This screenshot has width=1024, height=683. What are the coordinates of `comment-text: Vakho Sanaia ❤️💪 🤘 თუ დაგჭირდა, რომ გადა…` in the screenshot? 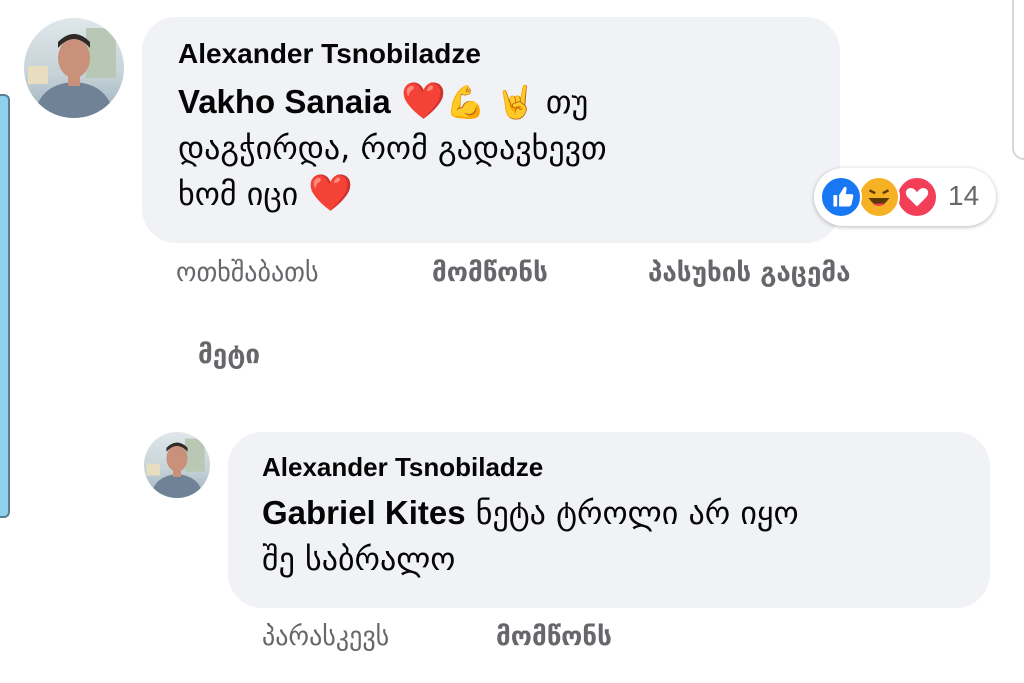 It's located at (494, 148).